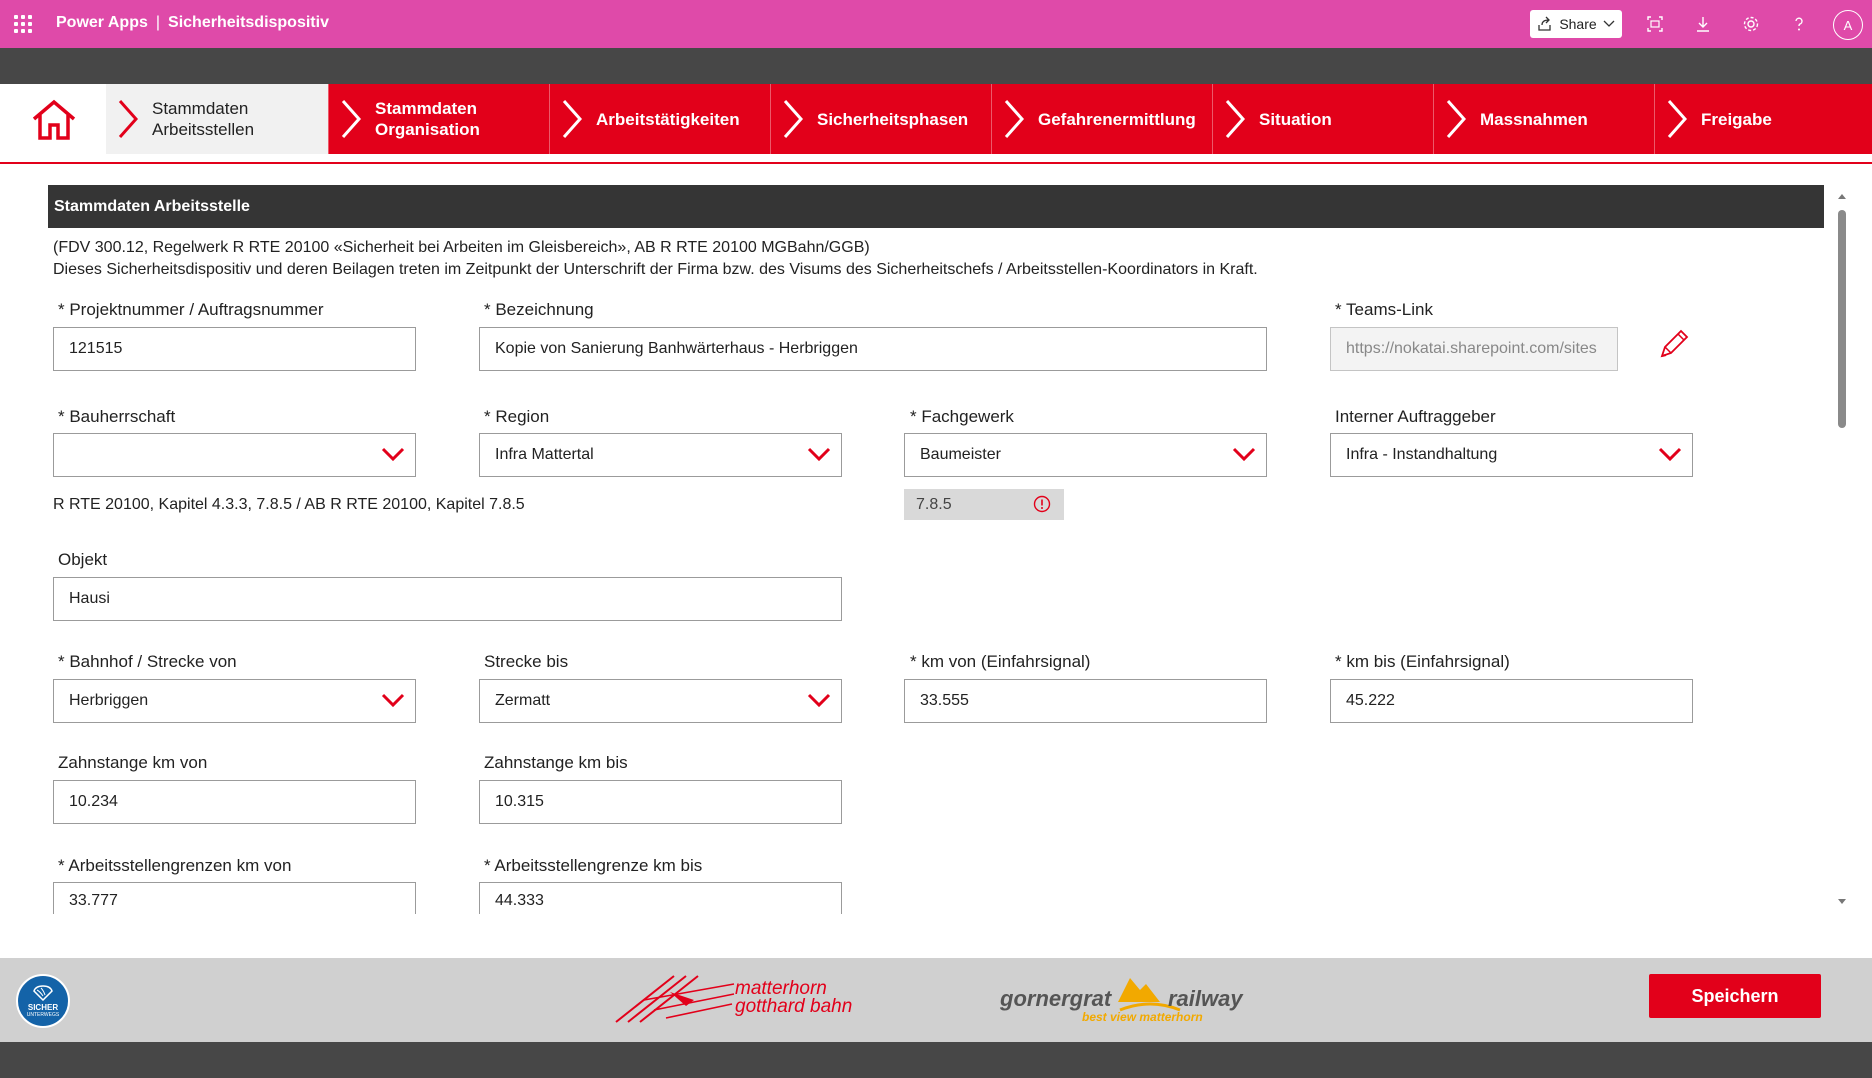 The height and width of the screenshot is (1078, 1872). I want to click on km-von-label: * km von (Einfahrsignal), so click(1000, 661).